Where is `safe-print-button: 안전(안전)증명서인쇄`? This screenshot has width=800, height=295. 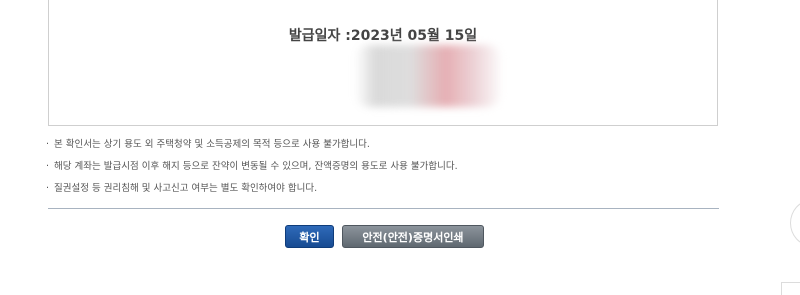
safe-print-button: 안전(안전)증명서인쇄 is located at coordinates (413, 236).